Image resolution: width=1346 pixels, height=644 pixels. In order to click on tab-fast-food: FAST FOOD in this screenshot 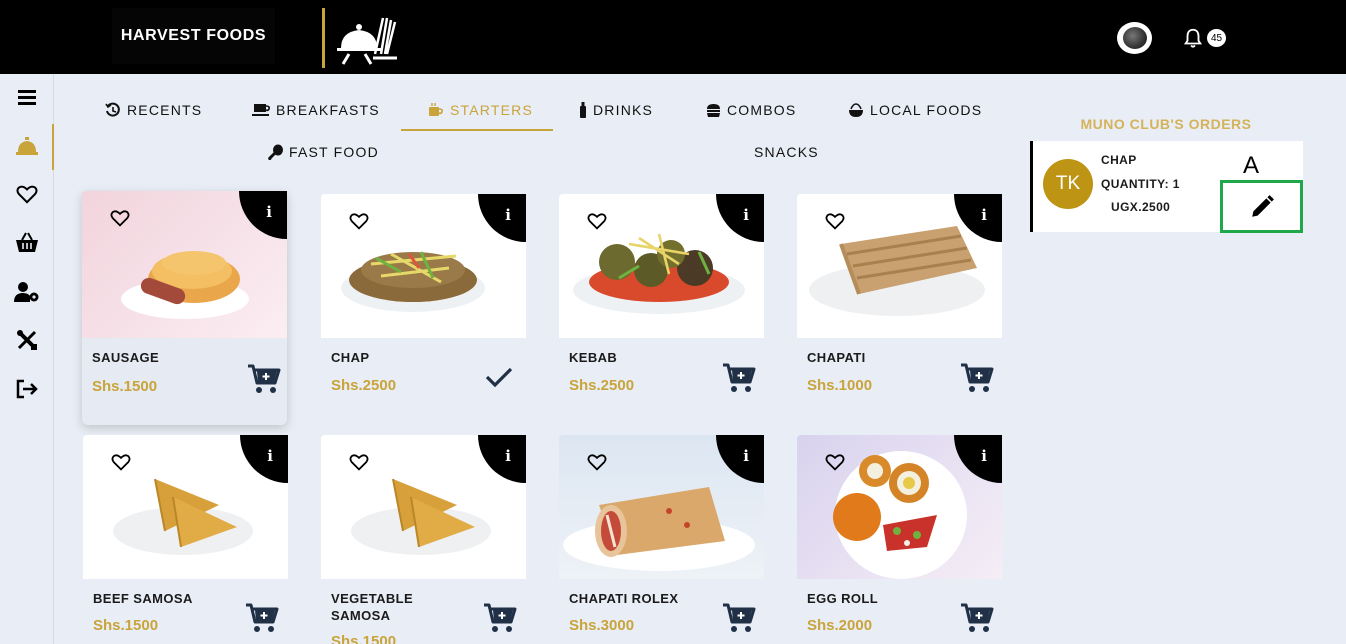, I will do `click(323, 152)`.